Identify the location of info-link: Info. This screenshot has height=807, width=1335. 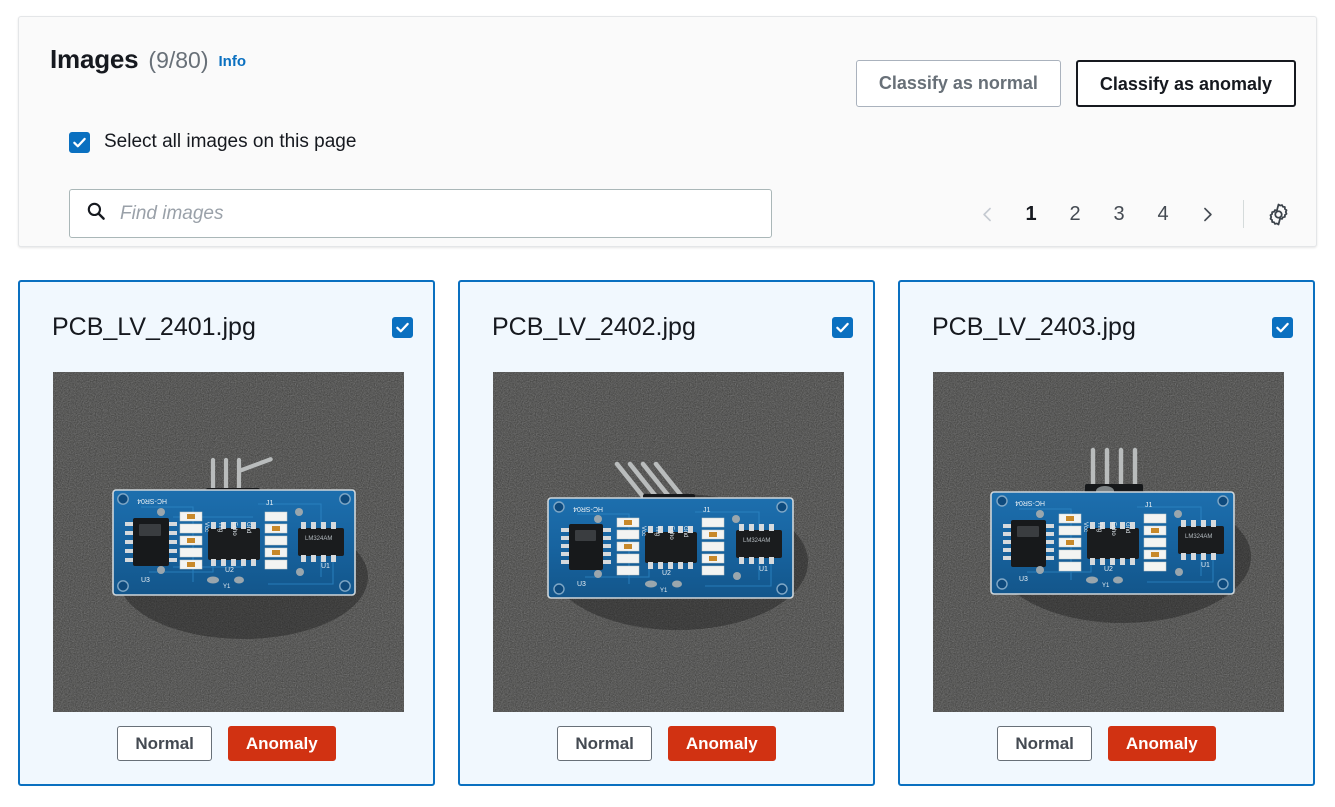
(233, 61).